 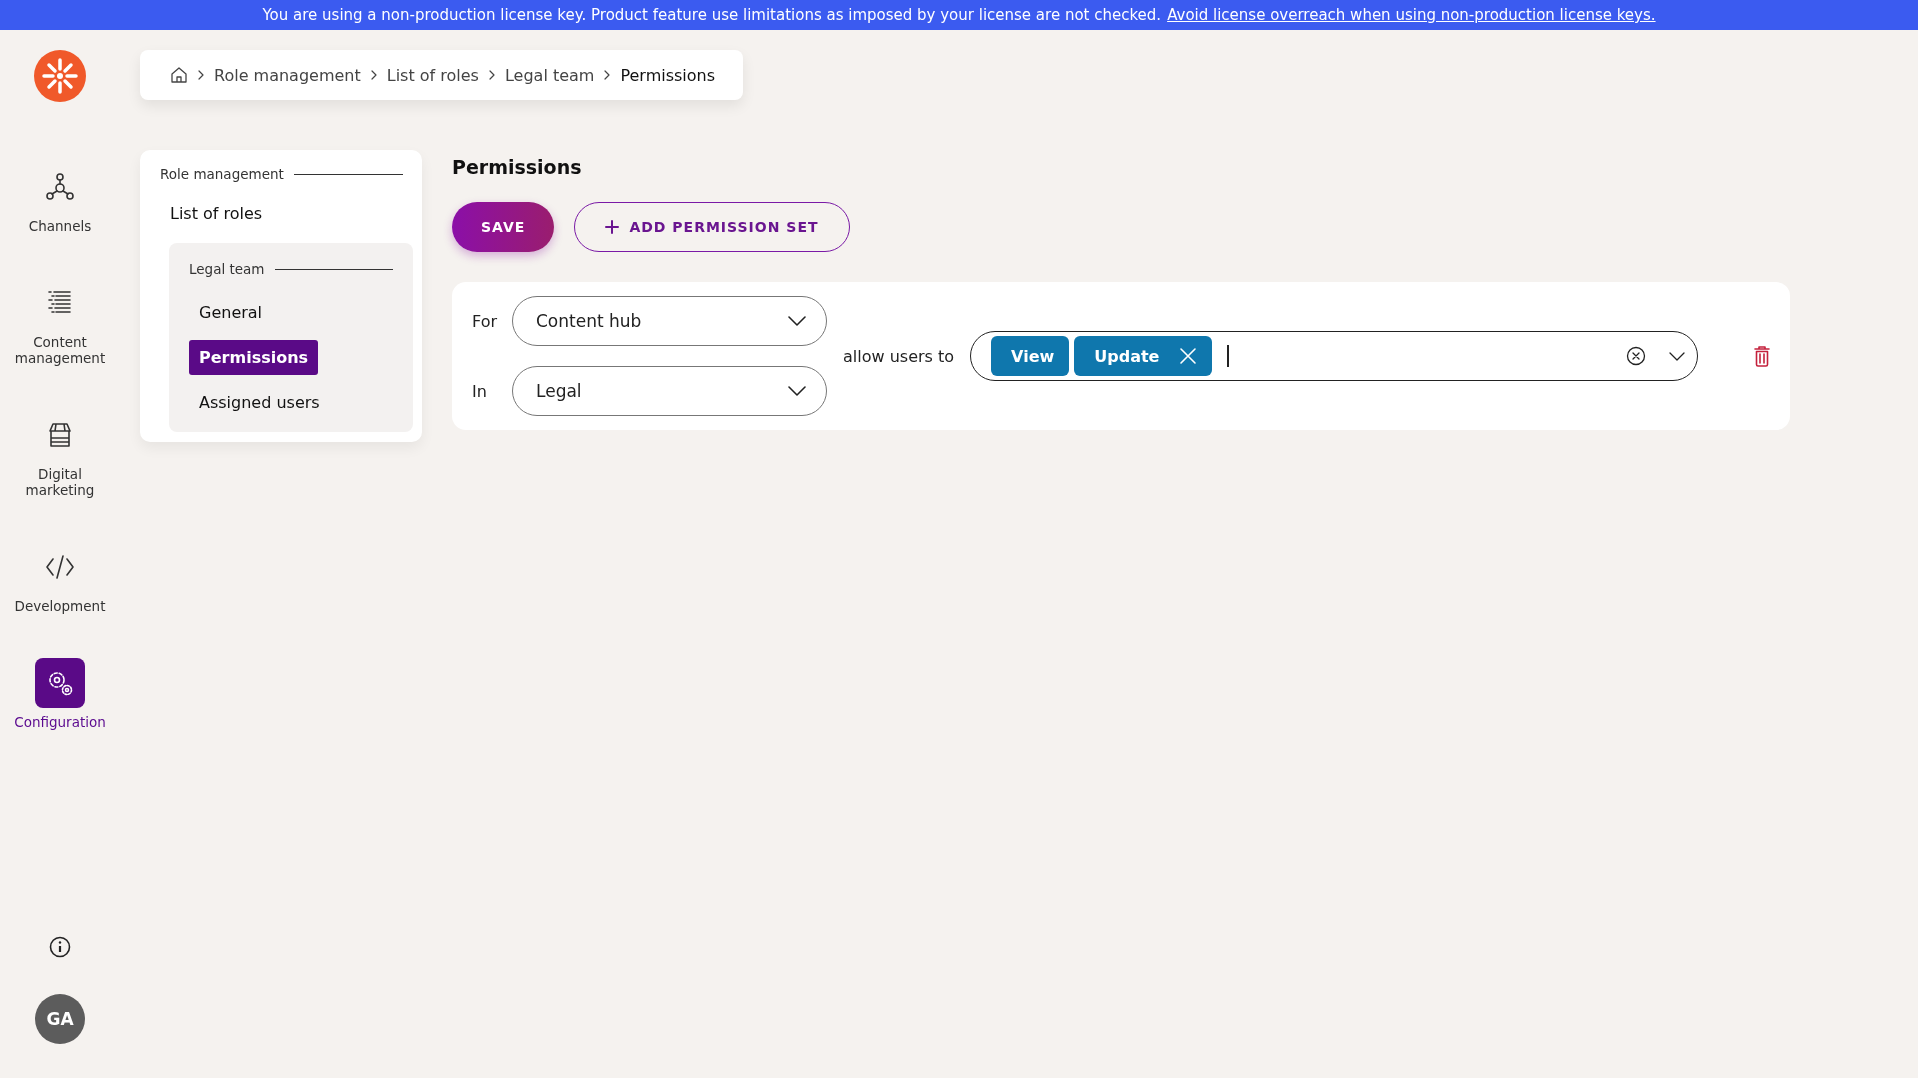 What do you see at coordinates (1030, 356) in the screenshot?
I see `action-tag: View` at bounding box center [1030, 356].